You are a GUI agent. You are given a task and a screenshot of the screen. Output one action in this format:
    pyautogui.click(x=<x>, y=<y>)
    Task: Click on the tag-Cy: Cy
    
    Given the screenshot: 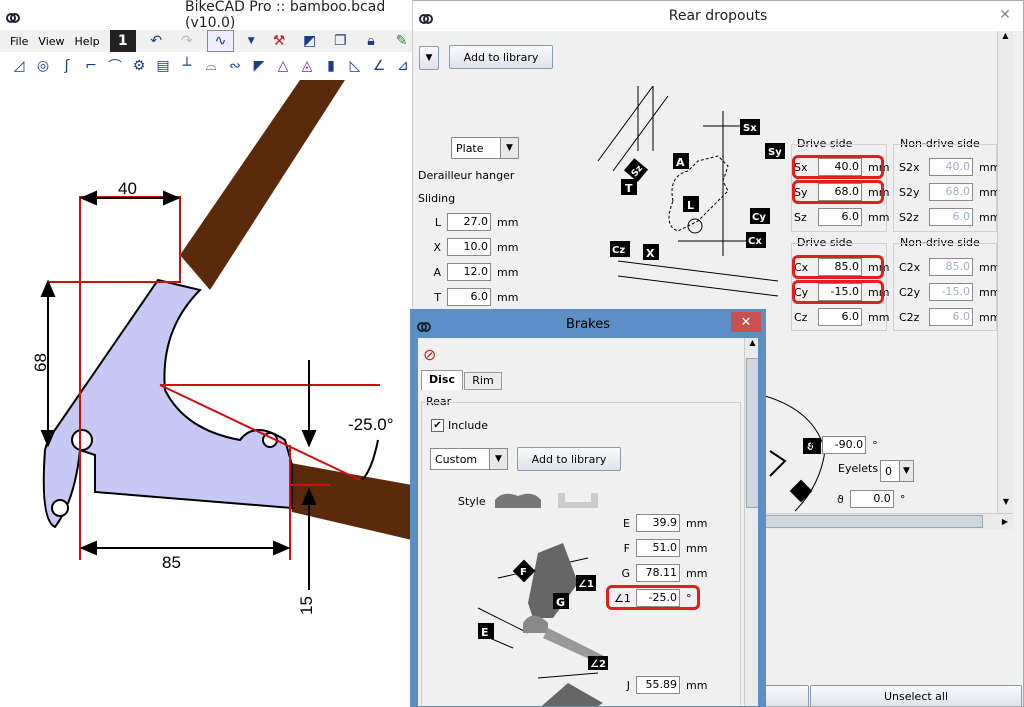 What is the action you would take?
    pyautogui.click(x=759, y=217)
    